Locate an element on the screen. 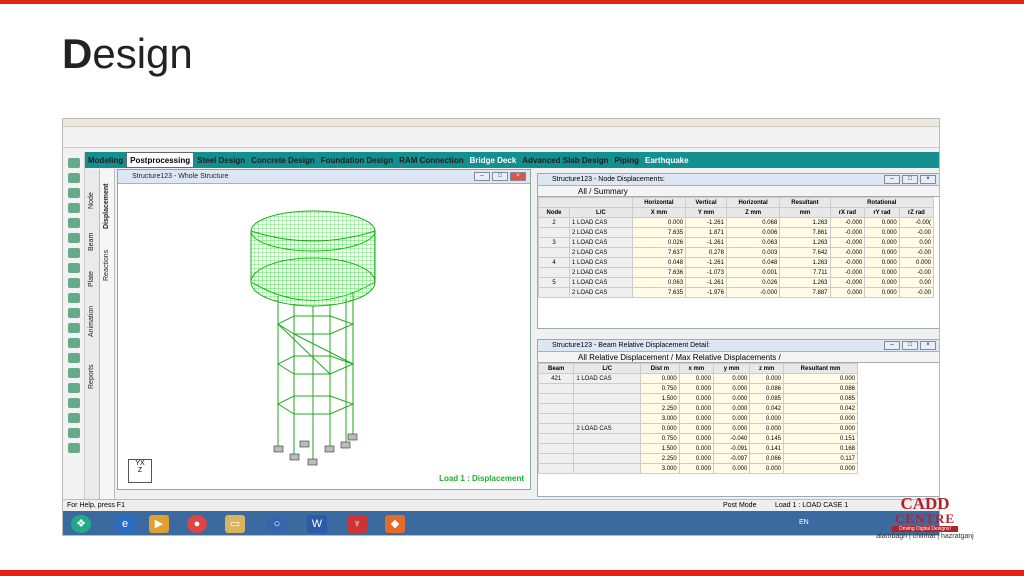  table-row: 2.250 0.000 0.000 0.042 0.042 is located at coordinates (698, 408).